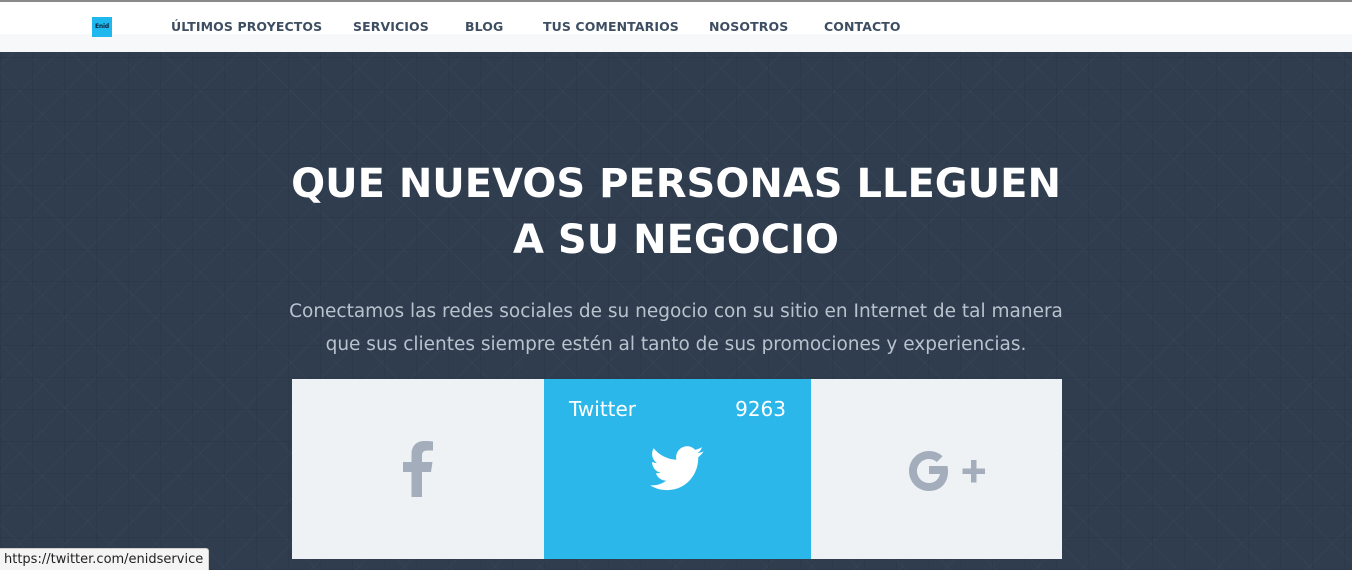 This screenshot has width=1352, height=570. I want to click on twitter-follower-count: 9263, so click(760, 409).